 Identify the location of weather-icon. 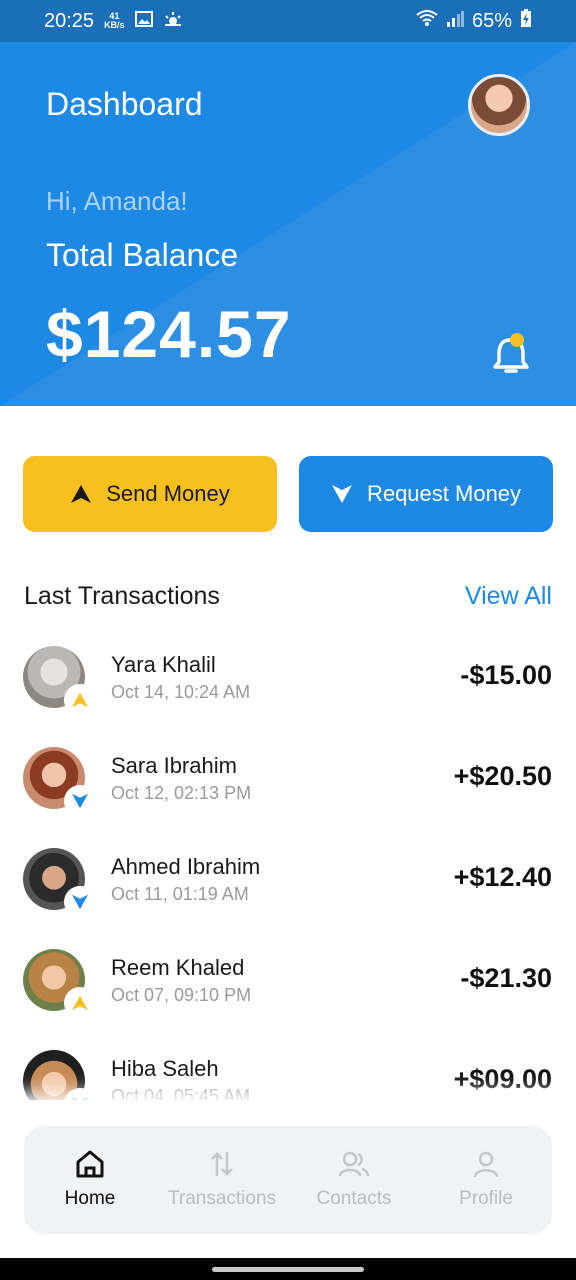
(173, 21).